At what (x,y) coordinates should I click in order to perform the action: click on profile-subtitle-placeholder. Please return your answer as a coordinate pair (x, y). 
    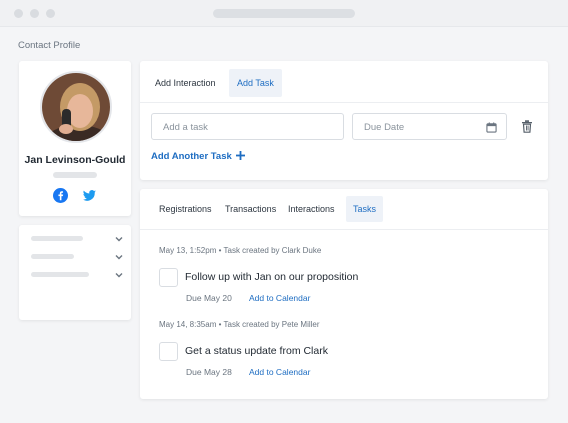
    Looking at the image, I should click on (75, 175).